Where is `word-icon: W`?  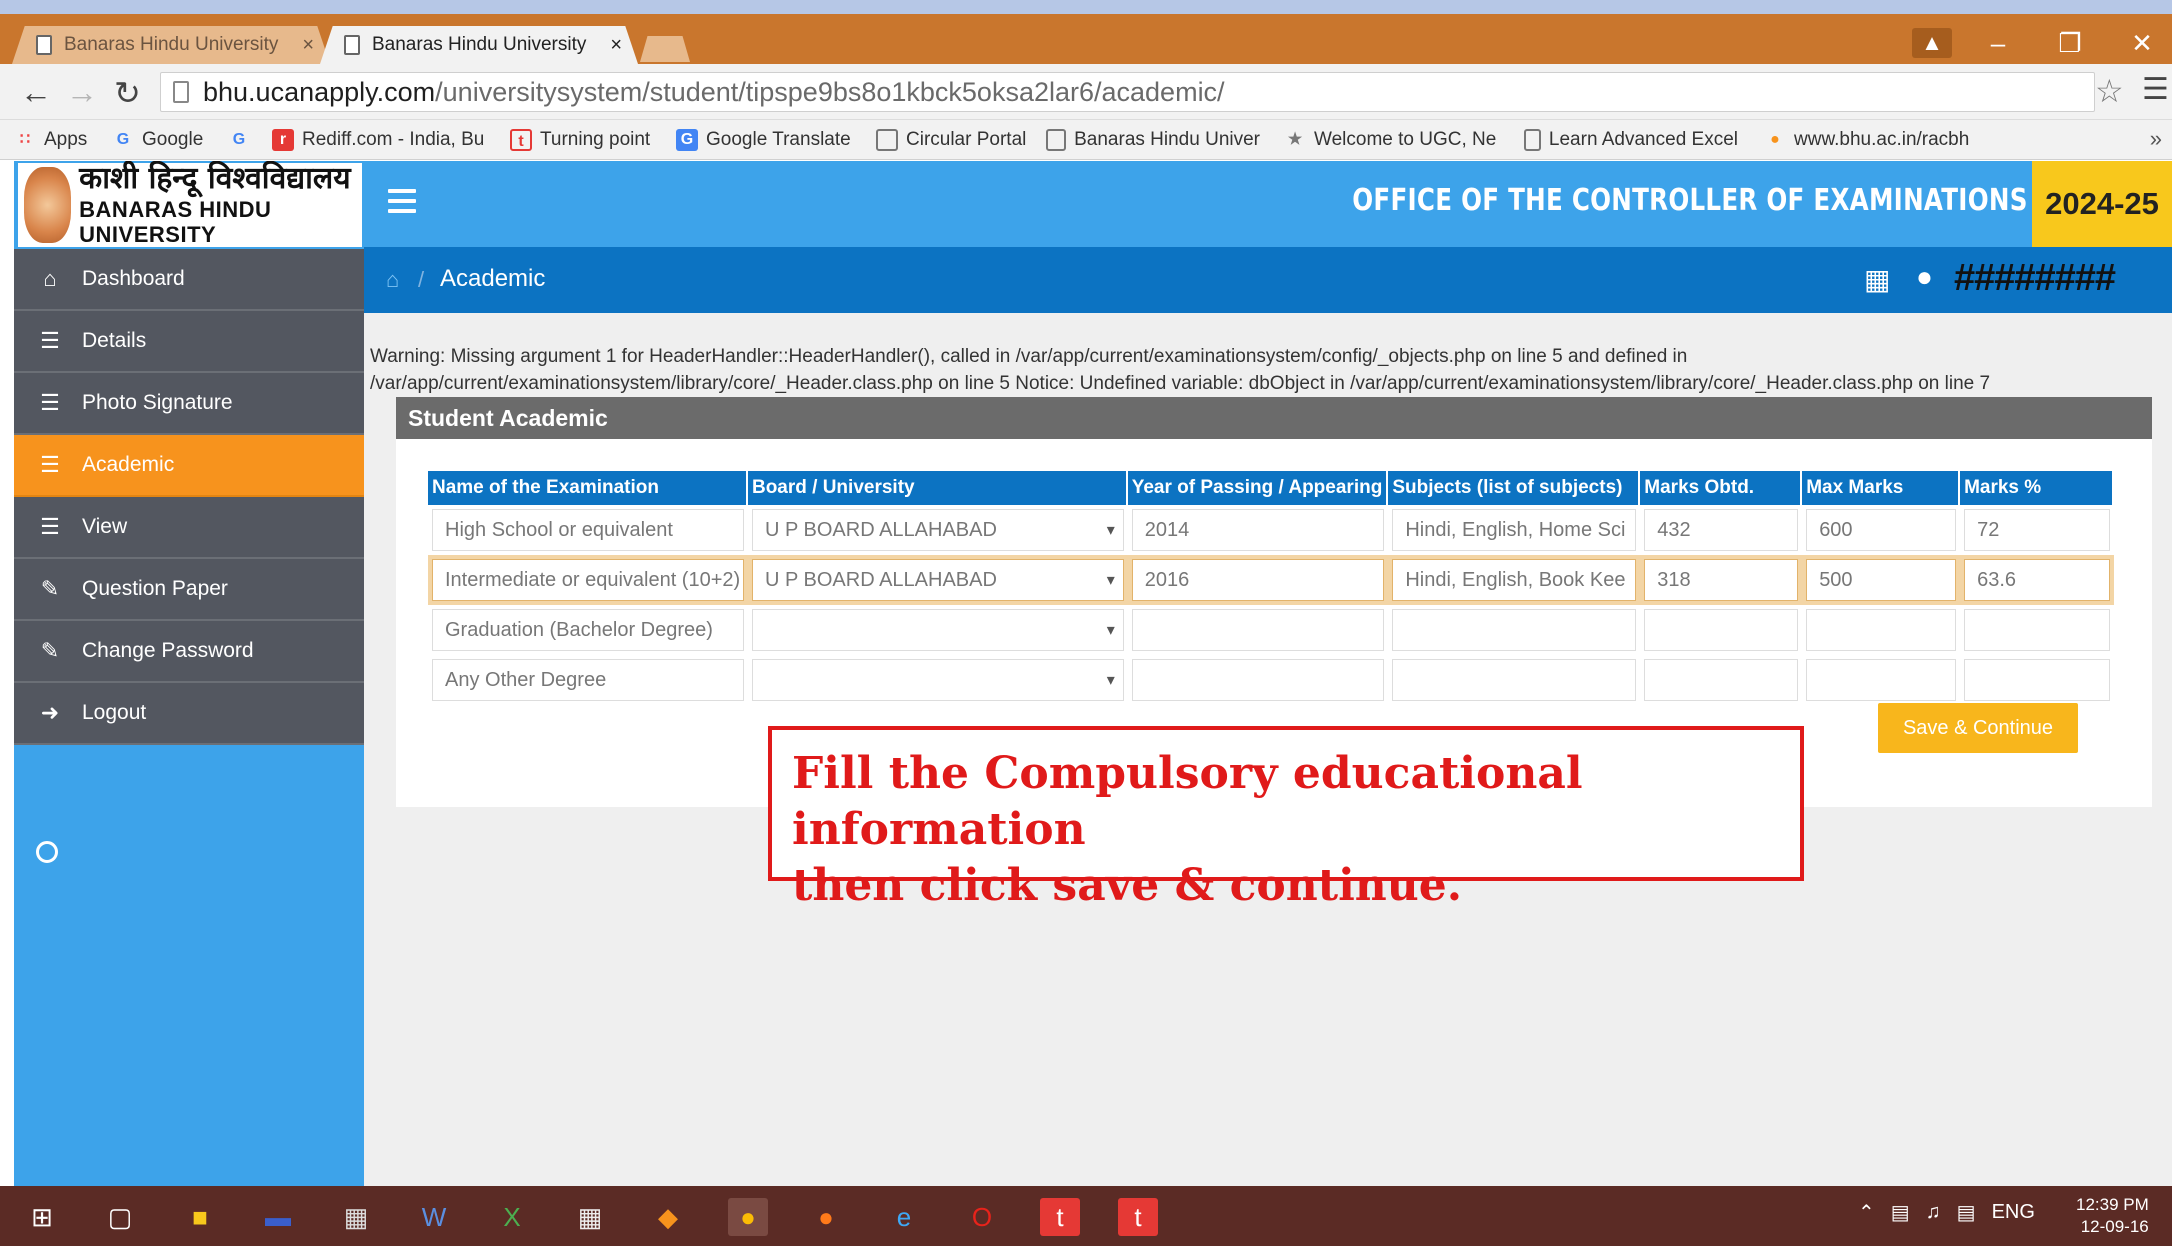 word-icon: W is located at coordinates (434, 1217).